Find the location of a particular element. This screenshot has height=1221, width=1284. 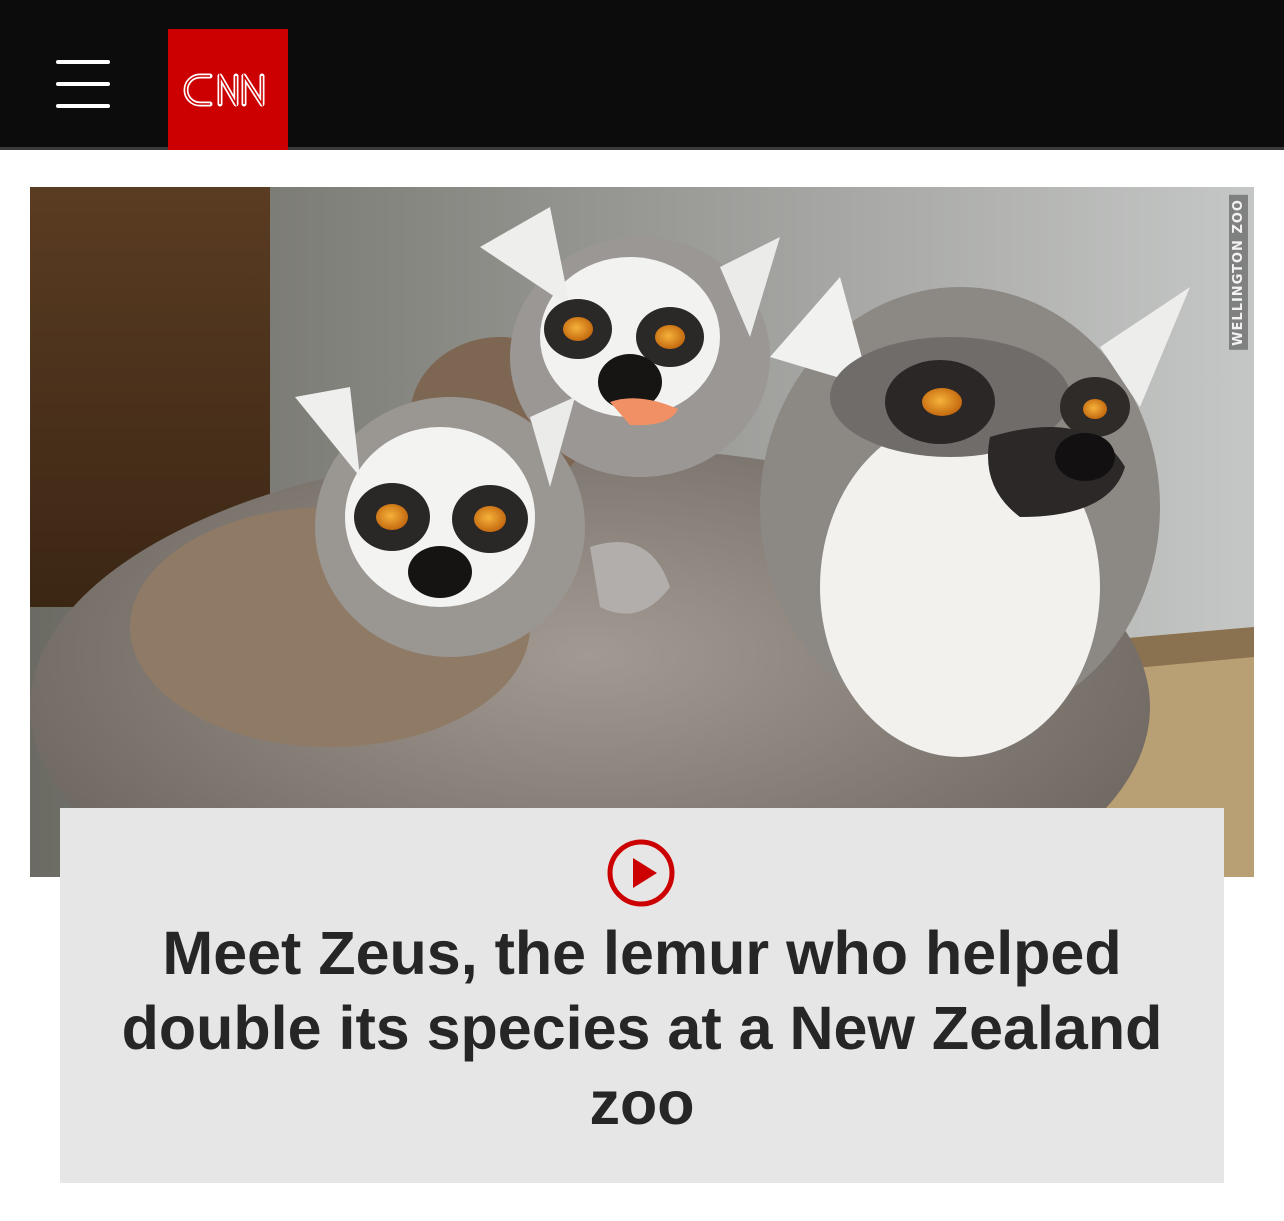

hamburger-menu-icon is located at coordinates (84, 86).